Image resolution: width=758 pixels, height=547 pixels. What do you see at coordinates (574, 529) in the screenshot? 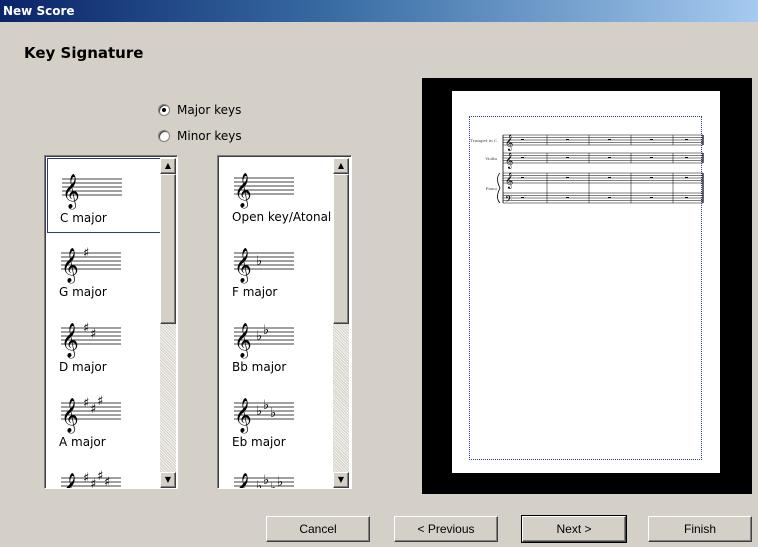
I see `next-button: Next >` at bounding box center [574, 529].